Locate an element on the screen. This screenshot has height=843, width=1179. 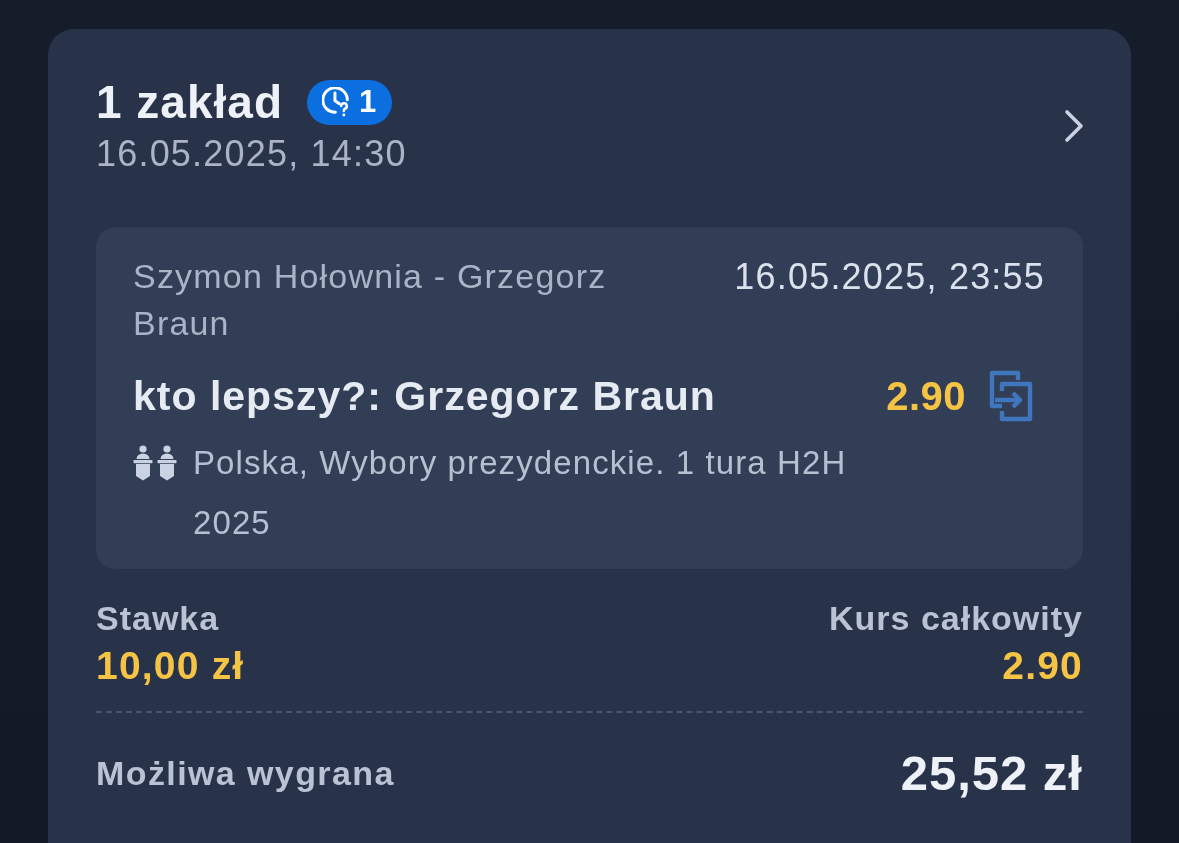
event-name: Szymon Hołownia - Grzegorz Braun is located at coordinates (370, 300).